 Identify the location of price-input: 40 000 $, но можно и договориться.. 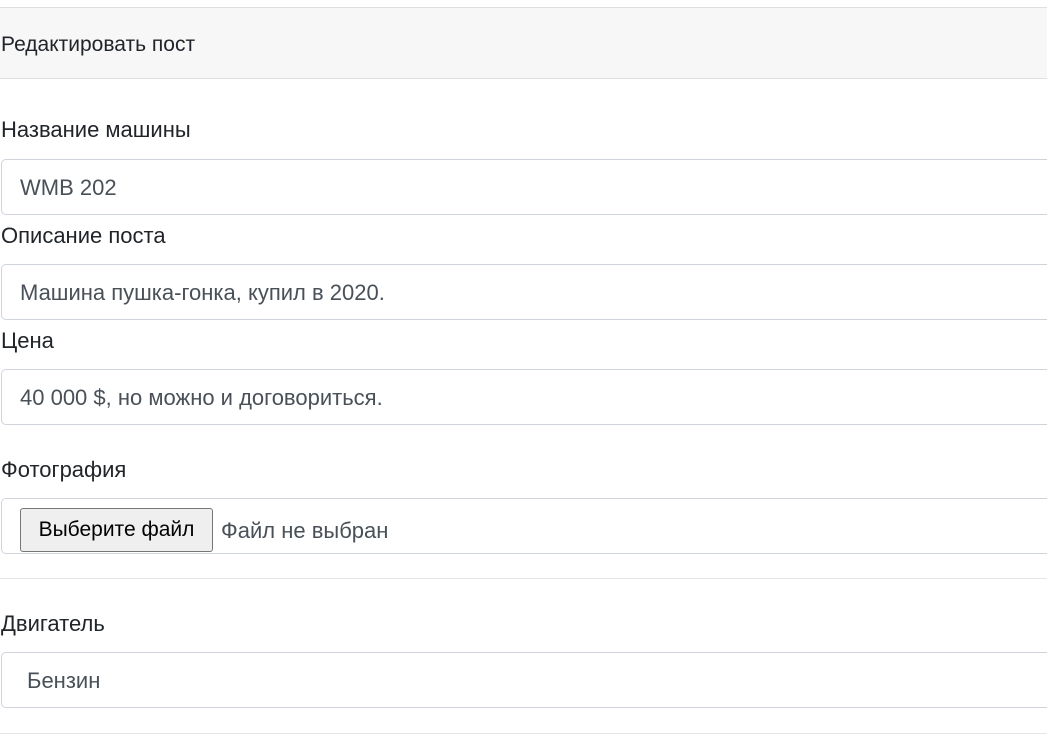
(524, 397).